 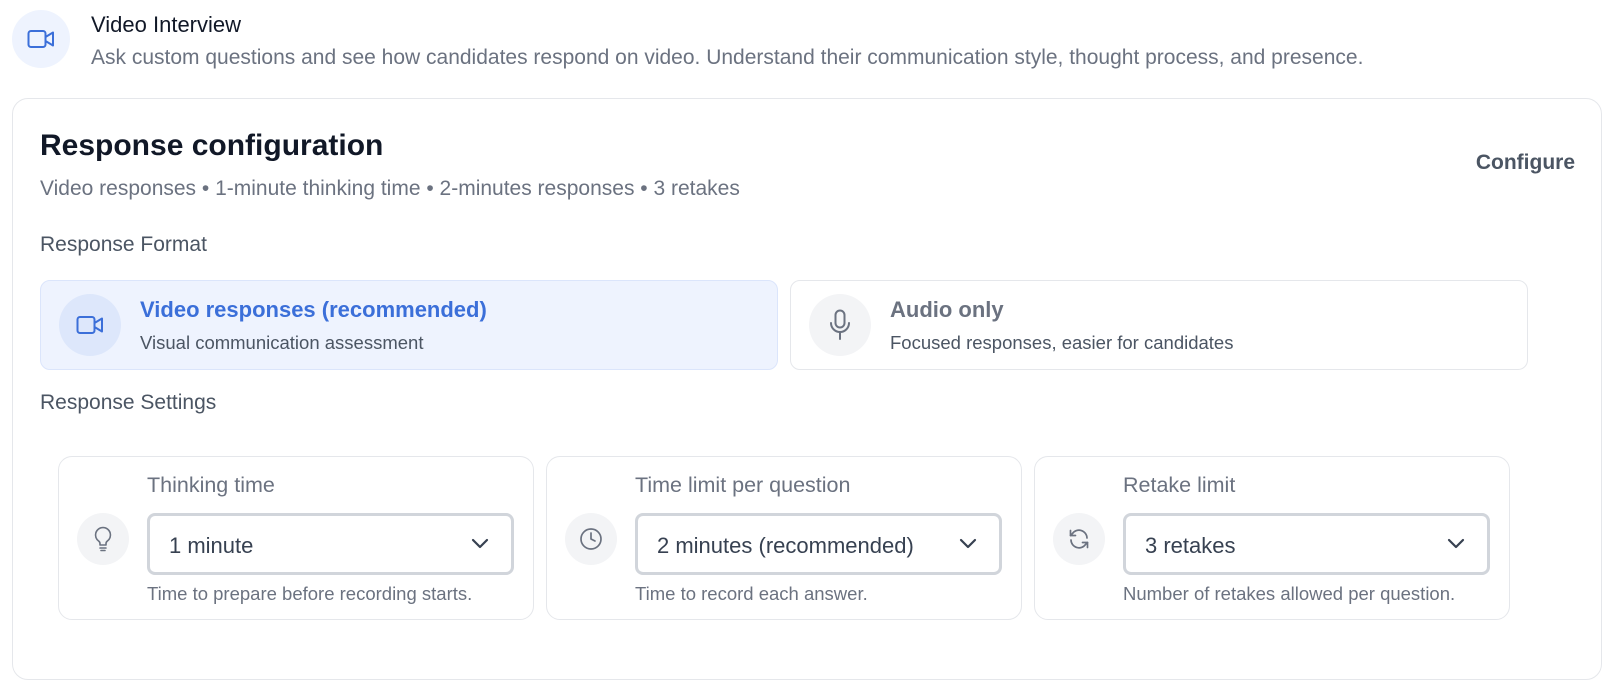 What do you see at coordinates (123, 244) in the screenshot?
I see `response-format-label: Response Format` at bounding box center [123, 244].